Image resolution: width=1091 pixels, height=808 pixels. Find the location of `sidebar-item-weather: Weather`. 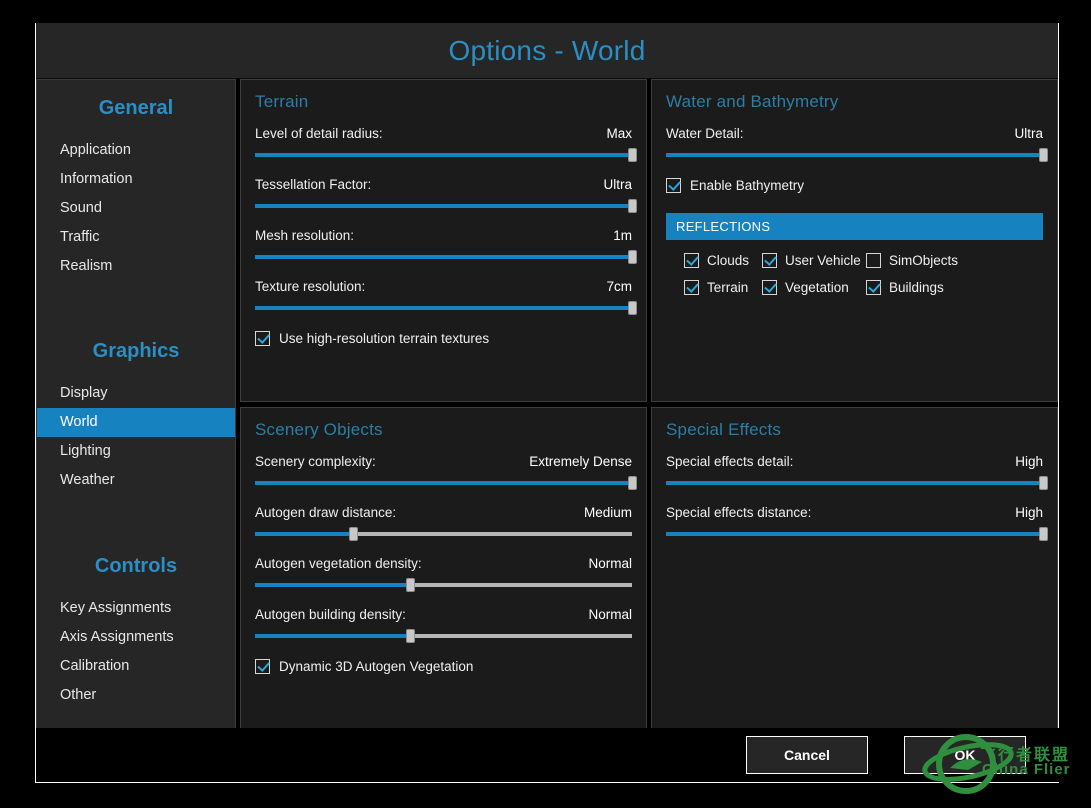

sidebar-item-weather: Weather is located at coordinates (136, 480).